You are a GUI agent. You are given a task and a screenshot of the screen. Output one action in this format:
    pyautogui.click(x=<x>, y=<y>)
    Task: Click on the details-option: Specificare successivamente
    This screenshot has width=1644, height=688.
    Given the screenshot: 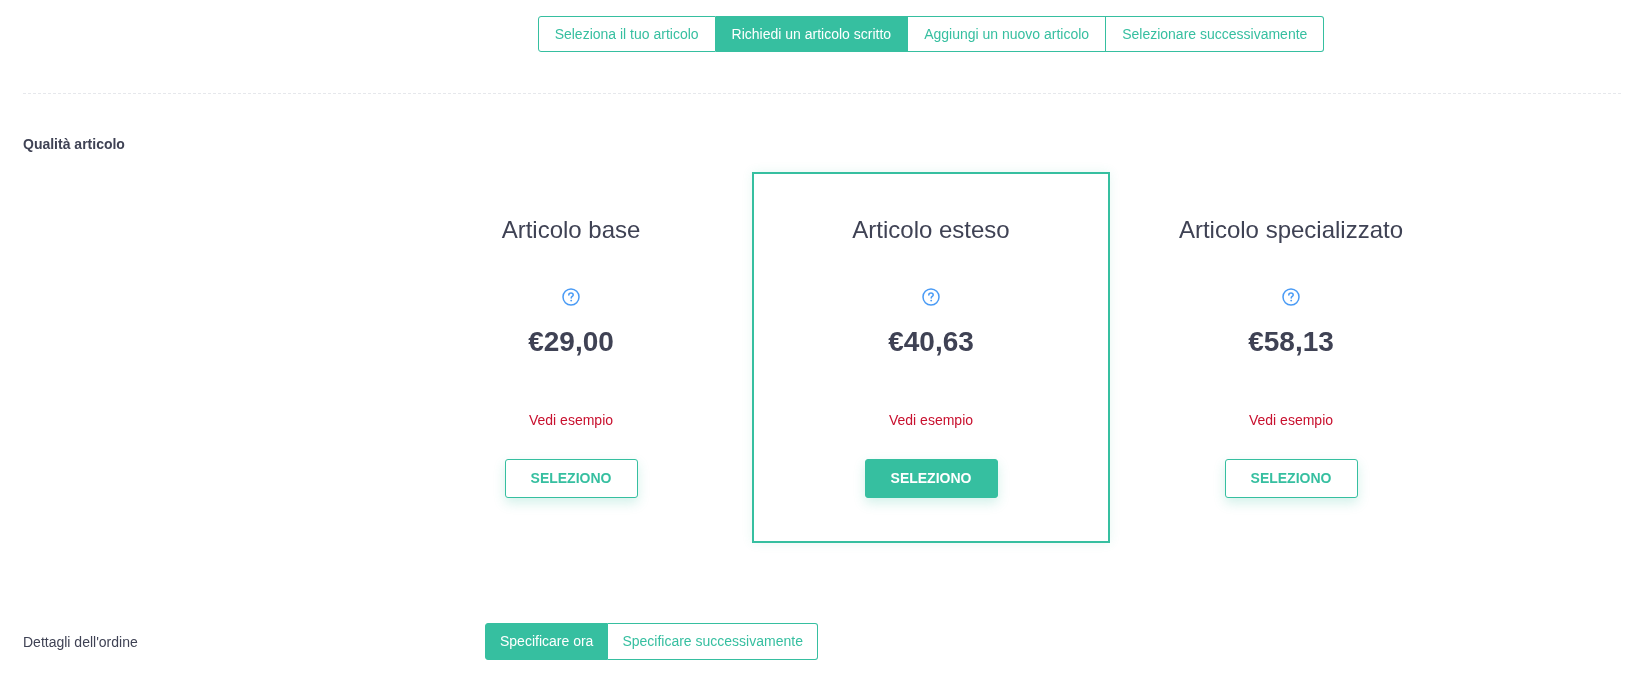 What is the action you would take?
    pyautogui.click(x=713, y=641)
    